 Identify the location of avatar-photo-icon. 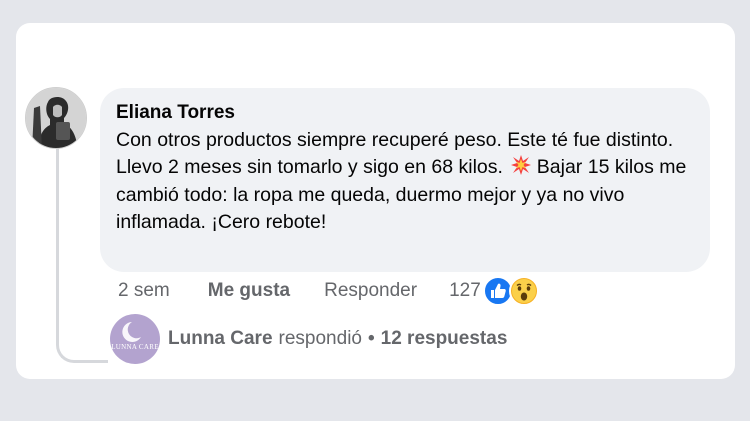
(56, 118).